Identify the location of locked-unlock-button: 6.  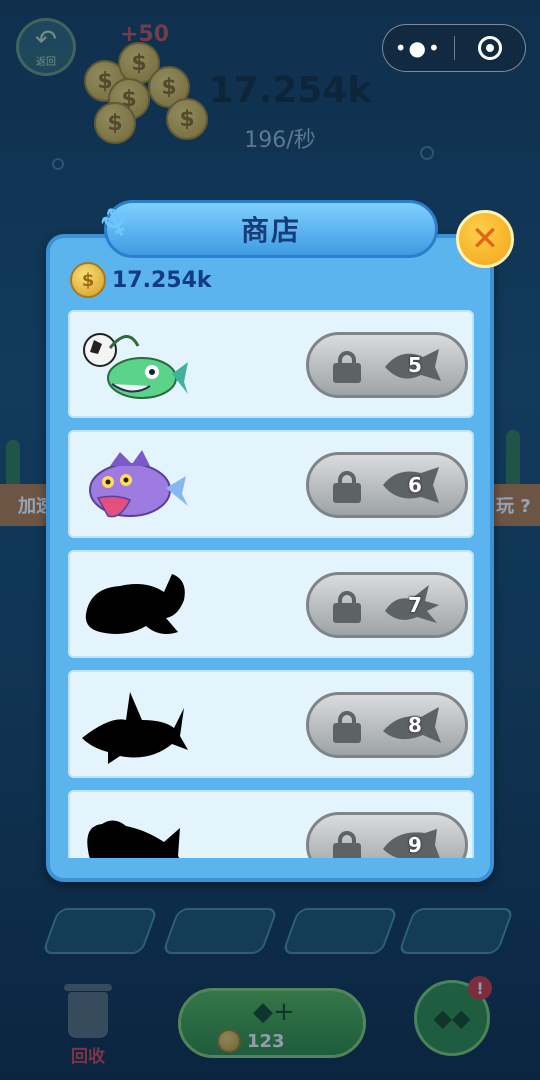
(387, 485).